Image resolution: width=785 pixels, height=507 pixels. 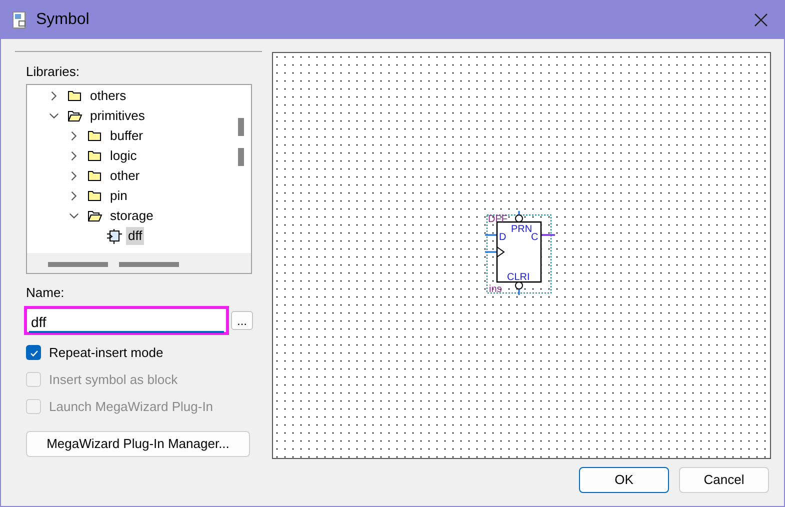 What do you see at coordinates (521, 229) in the screenshot?
I see `preset-pin-label: PRN` at bounding box center [521, 229].